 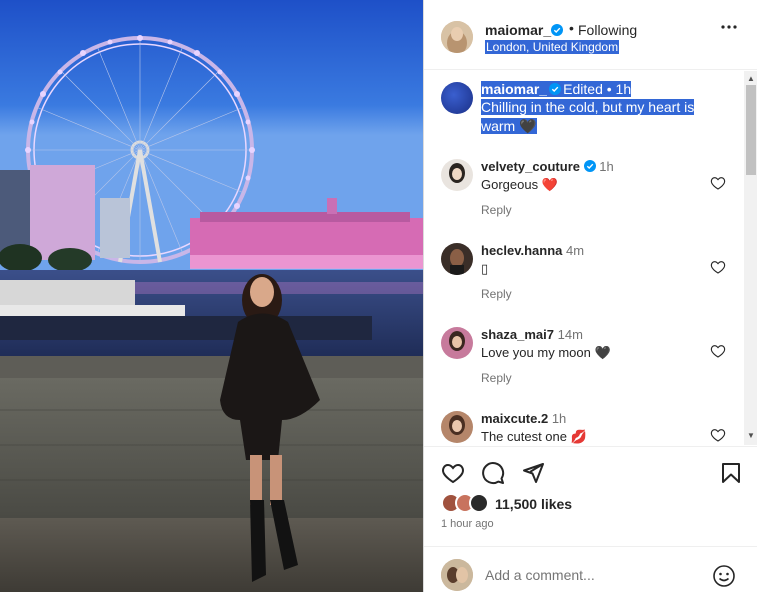 What do you see at coordinates (729, 29) in the screenshot?
I see `more-options-icon` at bounding box center [729, 29].